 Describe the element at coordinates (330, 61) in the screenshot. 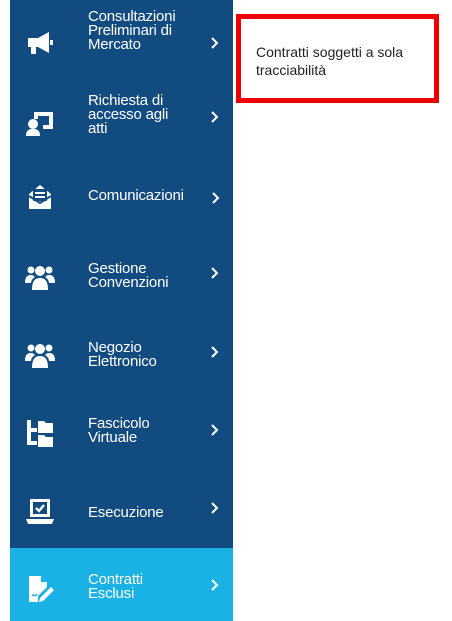

I see `tooltip-text: Contratti soggetti a sola tracciabilità` at that location.